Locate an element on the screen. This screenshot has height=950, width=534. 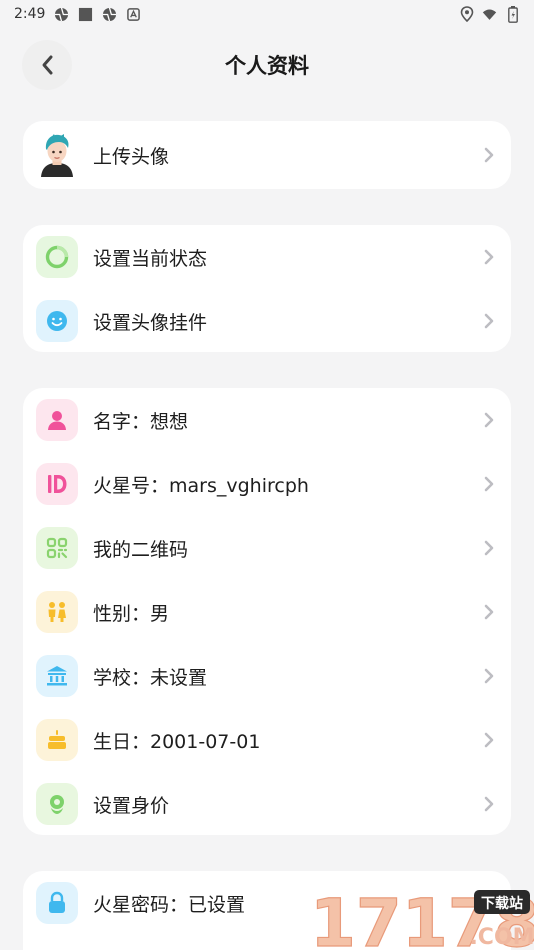
avatar is located at coordinates (57, 155).